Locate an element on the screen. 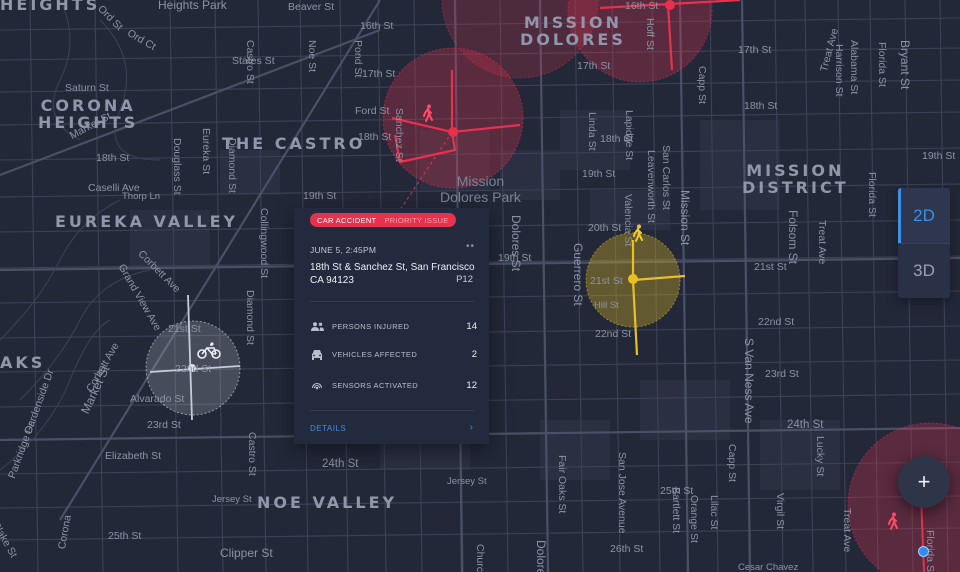 The image size is (960, 572). street-label: 25th St is located at coordinates (125, 536).